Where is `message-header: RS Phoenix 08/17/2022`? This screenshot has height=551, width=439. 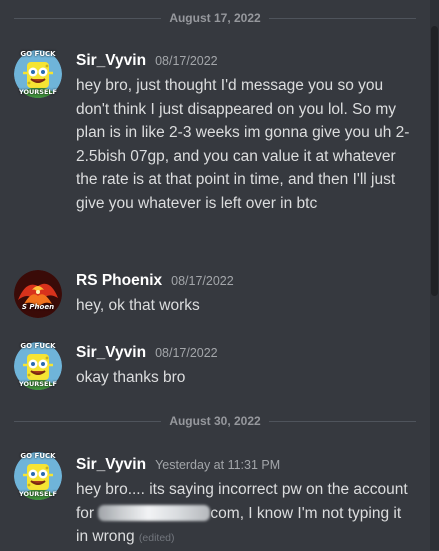
message-header: RS Phoenix 08/17/2022 is located at coordinates (155, 281).